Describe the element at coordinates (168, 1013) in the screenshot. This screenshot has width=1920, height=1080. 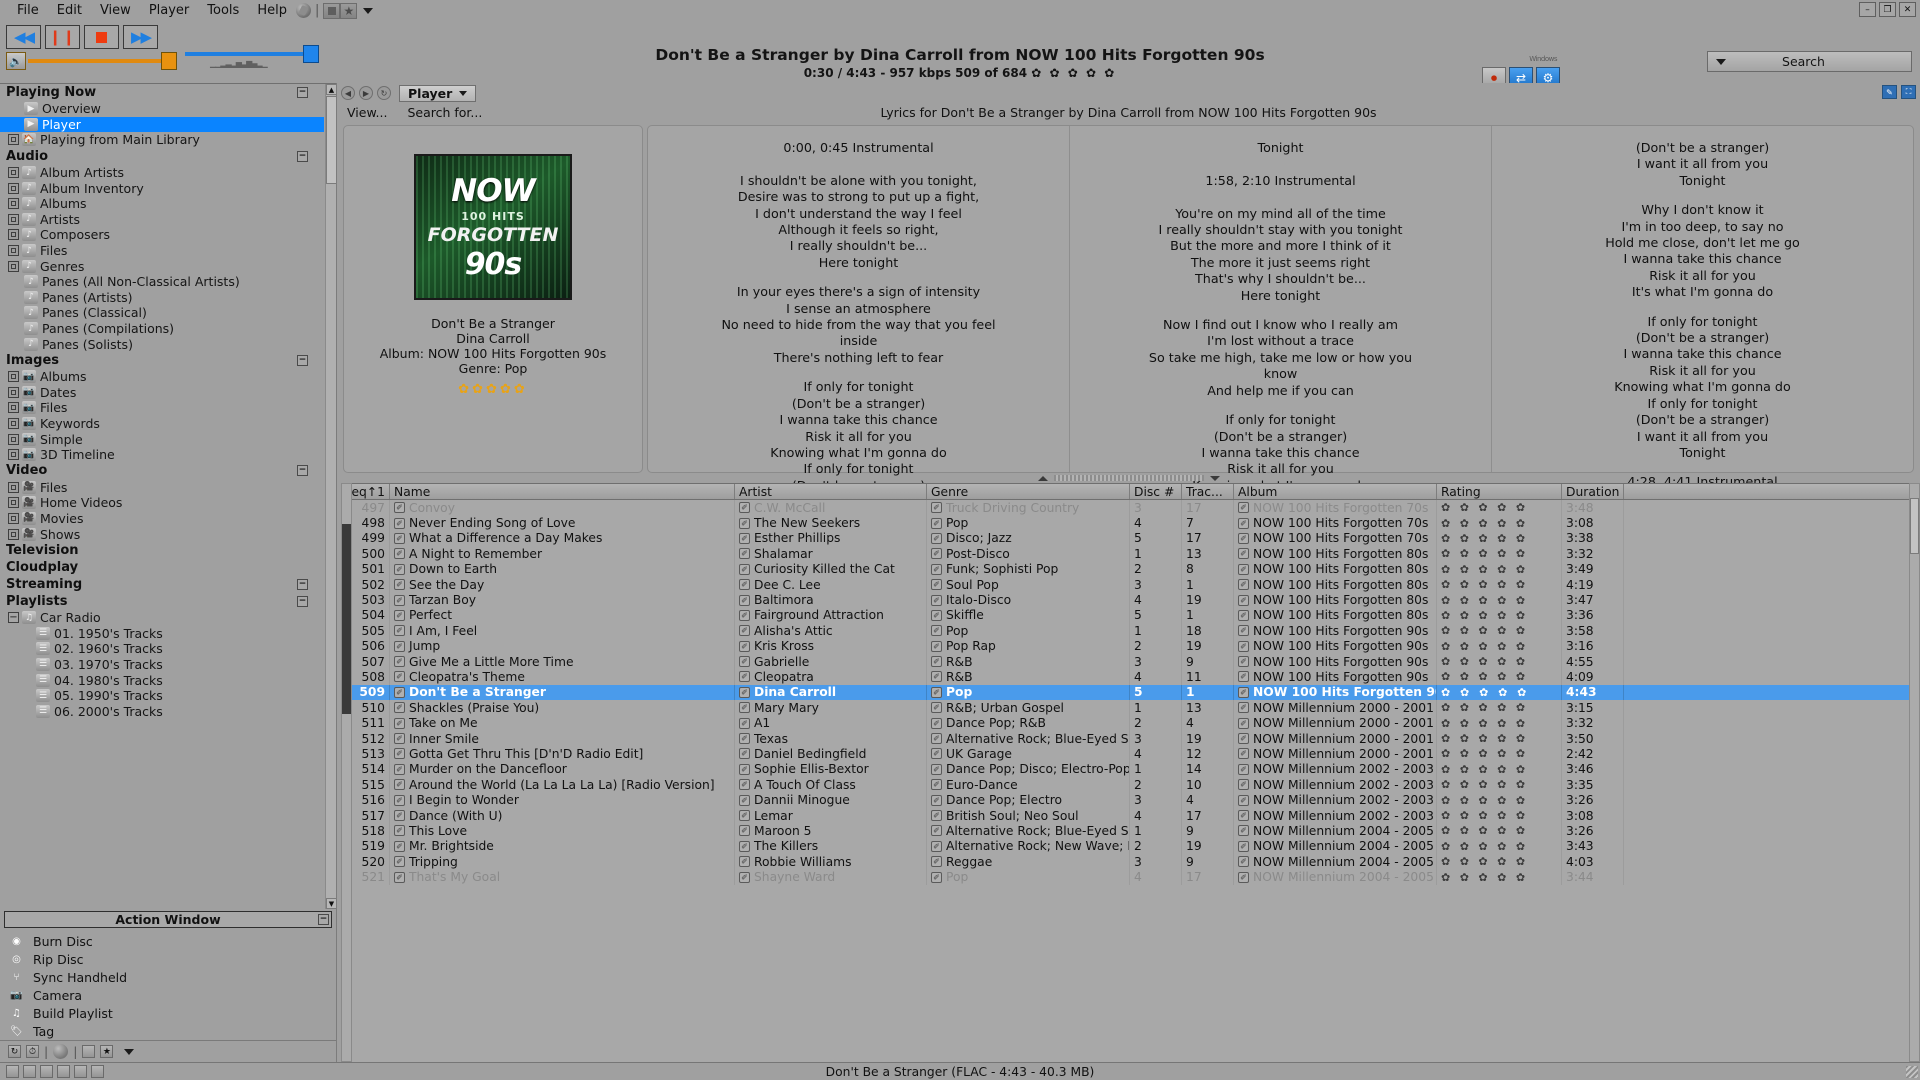
I see `action-item-build-playlist: ♫ Build Playlist` at that location.